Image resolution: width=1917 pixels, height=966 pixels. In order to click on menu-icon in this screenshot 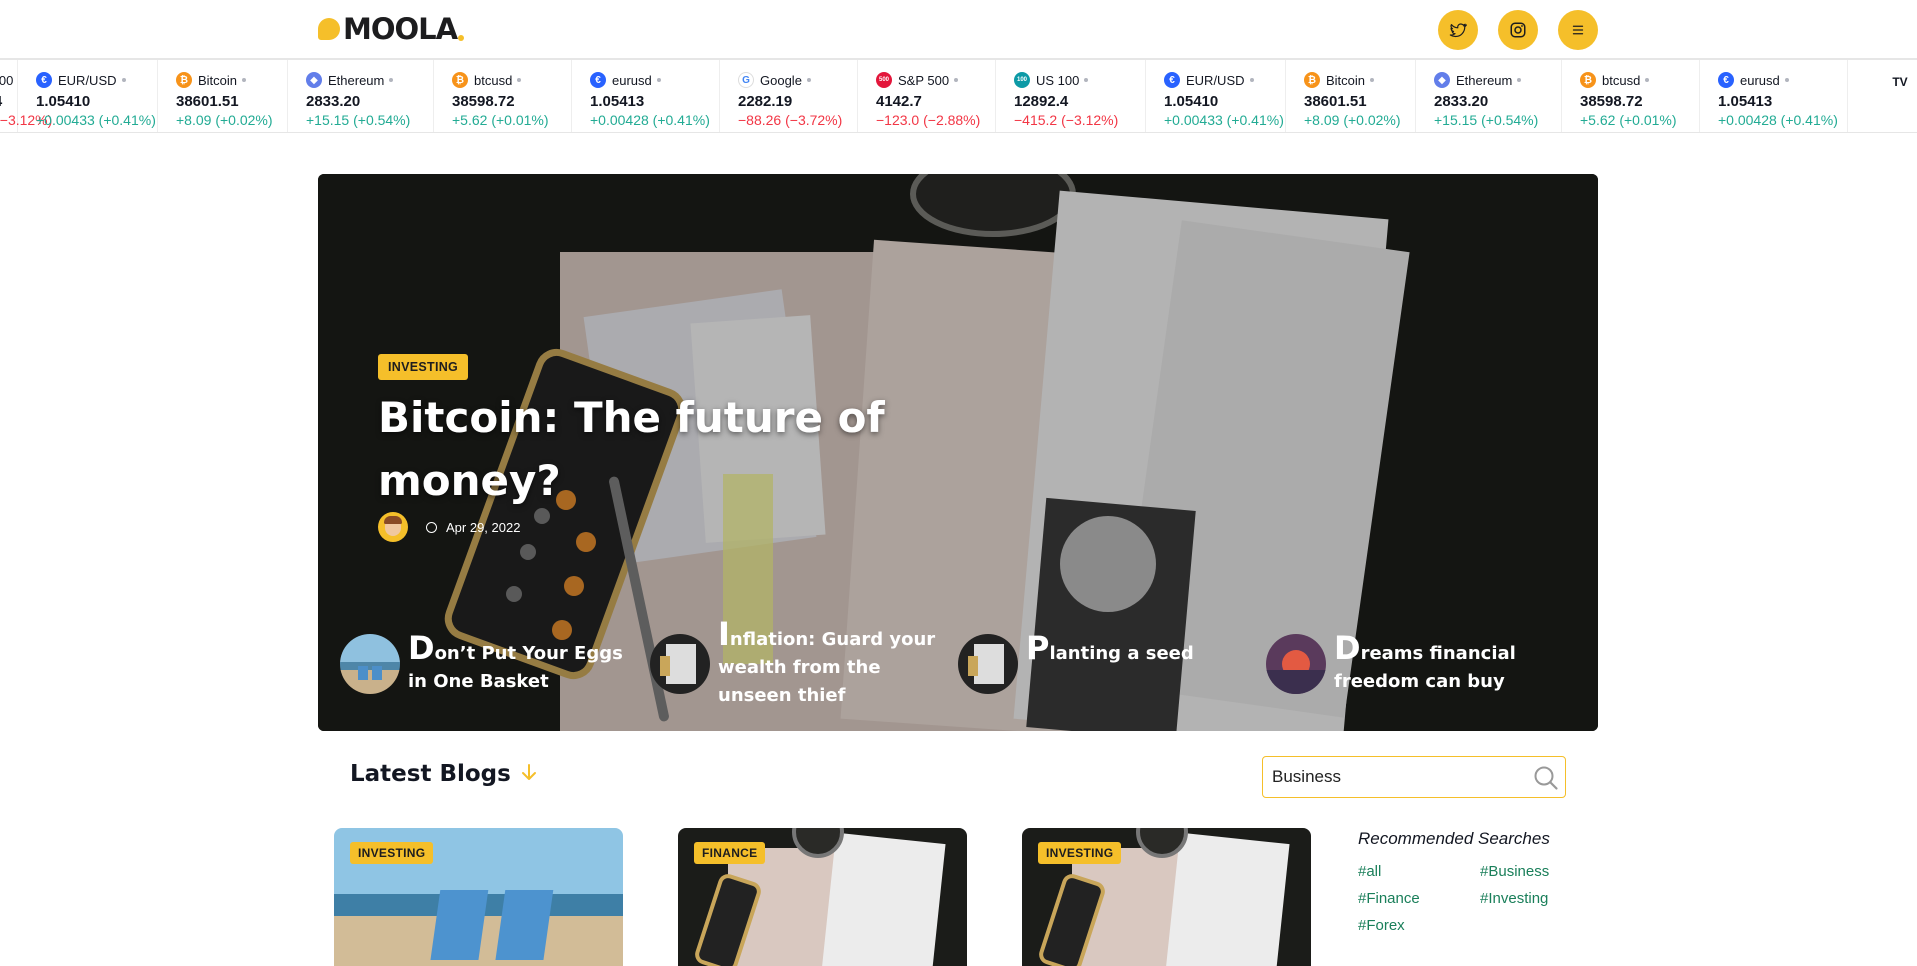, I will do `click(1578, 30)`.